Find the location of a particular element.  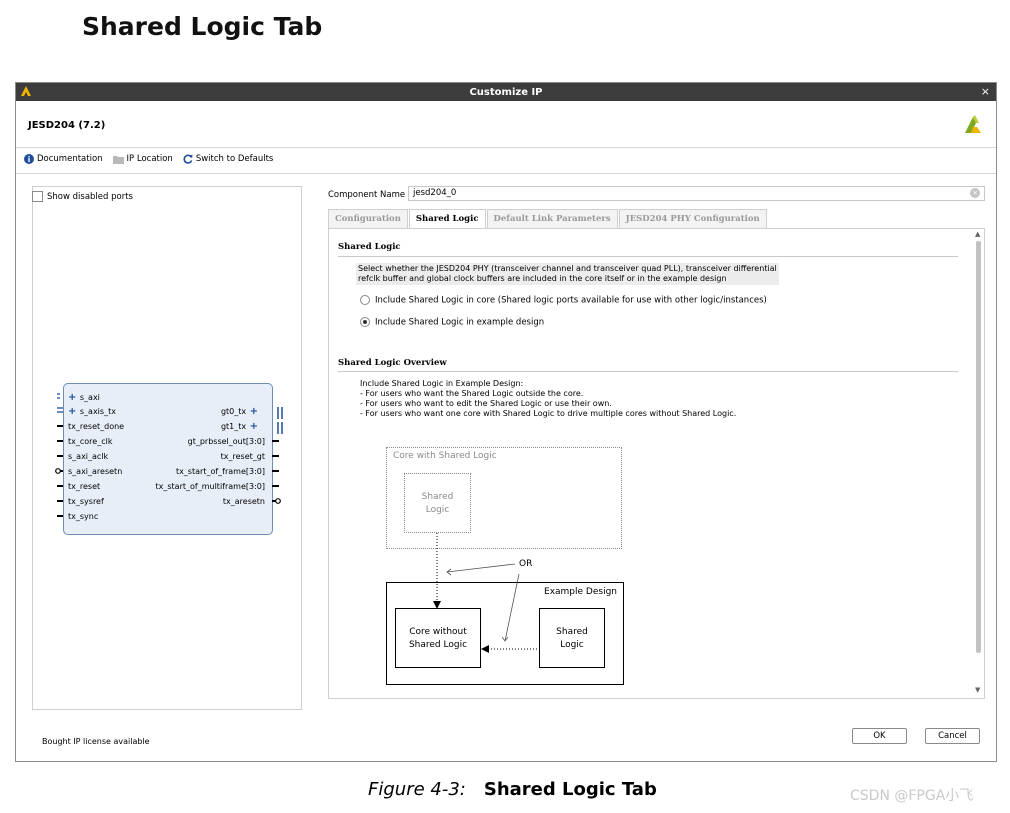

ip-name: JESD204 (7.2) is located at coordinates (67, 125).